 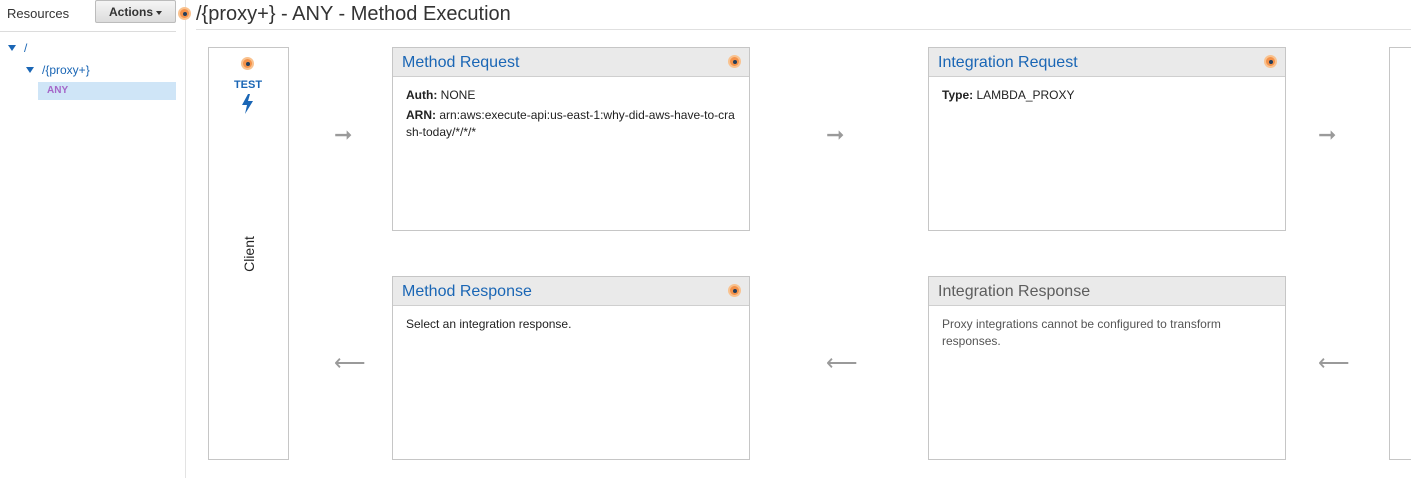 I want to click on actions-label: Actions, so click(x=130, y=11).